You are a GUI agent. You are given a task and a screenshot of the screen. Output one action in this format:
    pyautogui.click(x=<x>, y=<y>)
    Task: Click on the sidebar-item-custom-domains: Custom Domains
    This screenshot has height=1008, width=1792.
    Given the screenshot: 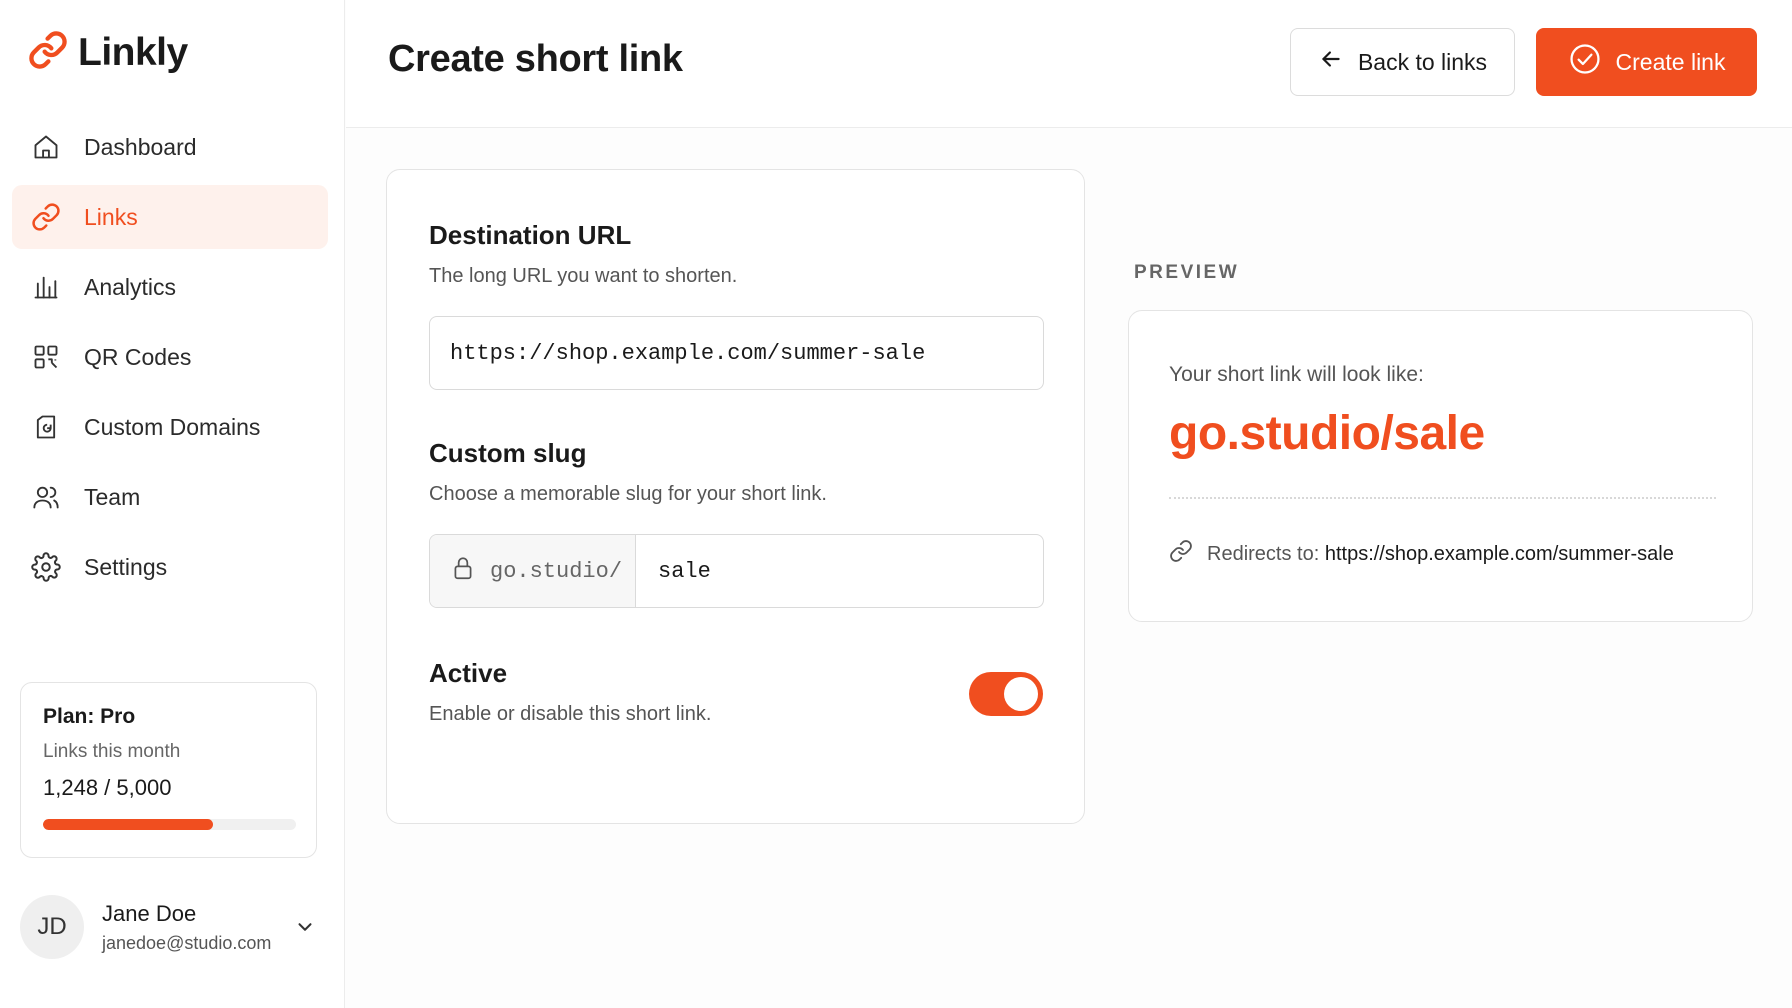 What is the action you would take?
    pyautogui.click(x=170, y=427)
    